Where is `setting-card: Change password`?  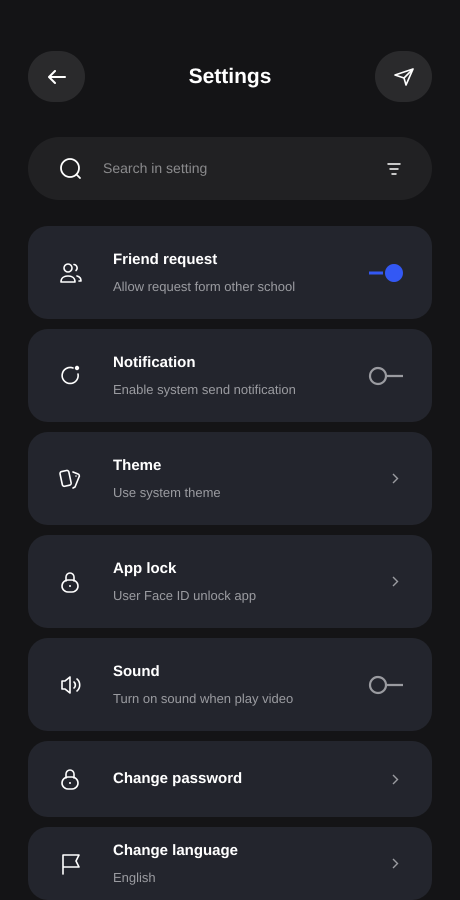
setting-card: Change password is located at coordinates (230, 779).